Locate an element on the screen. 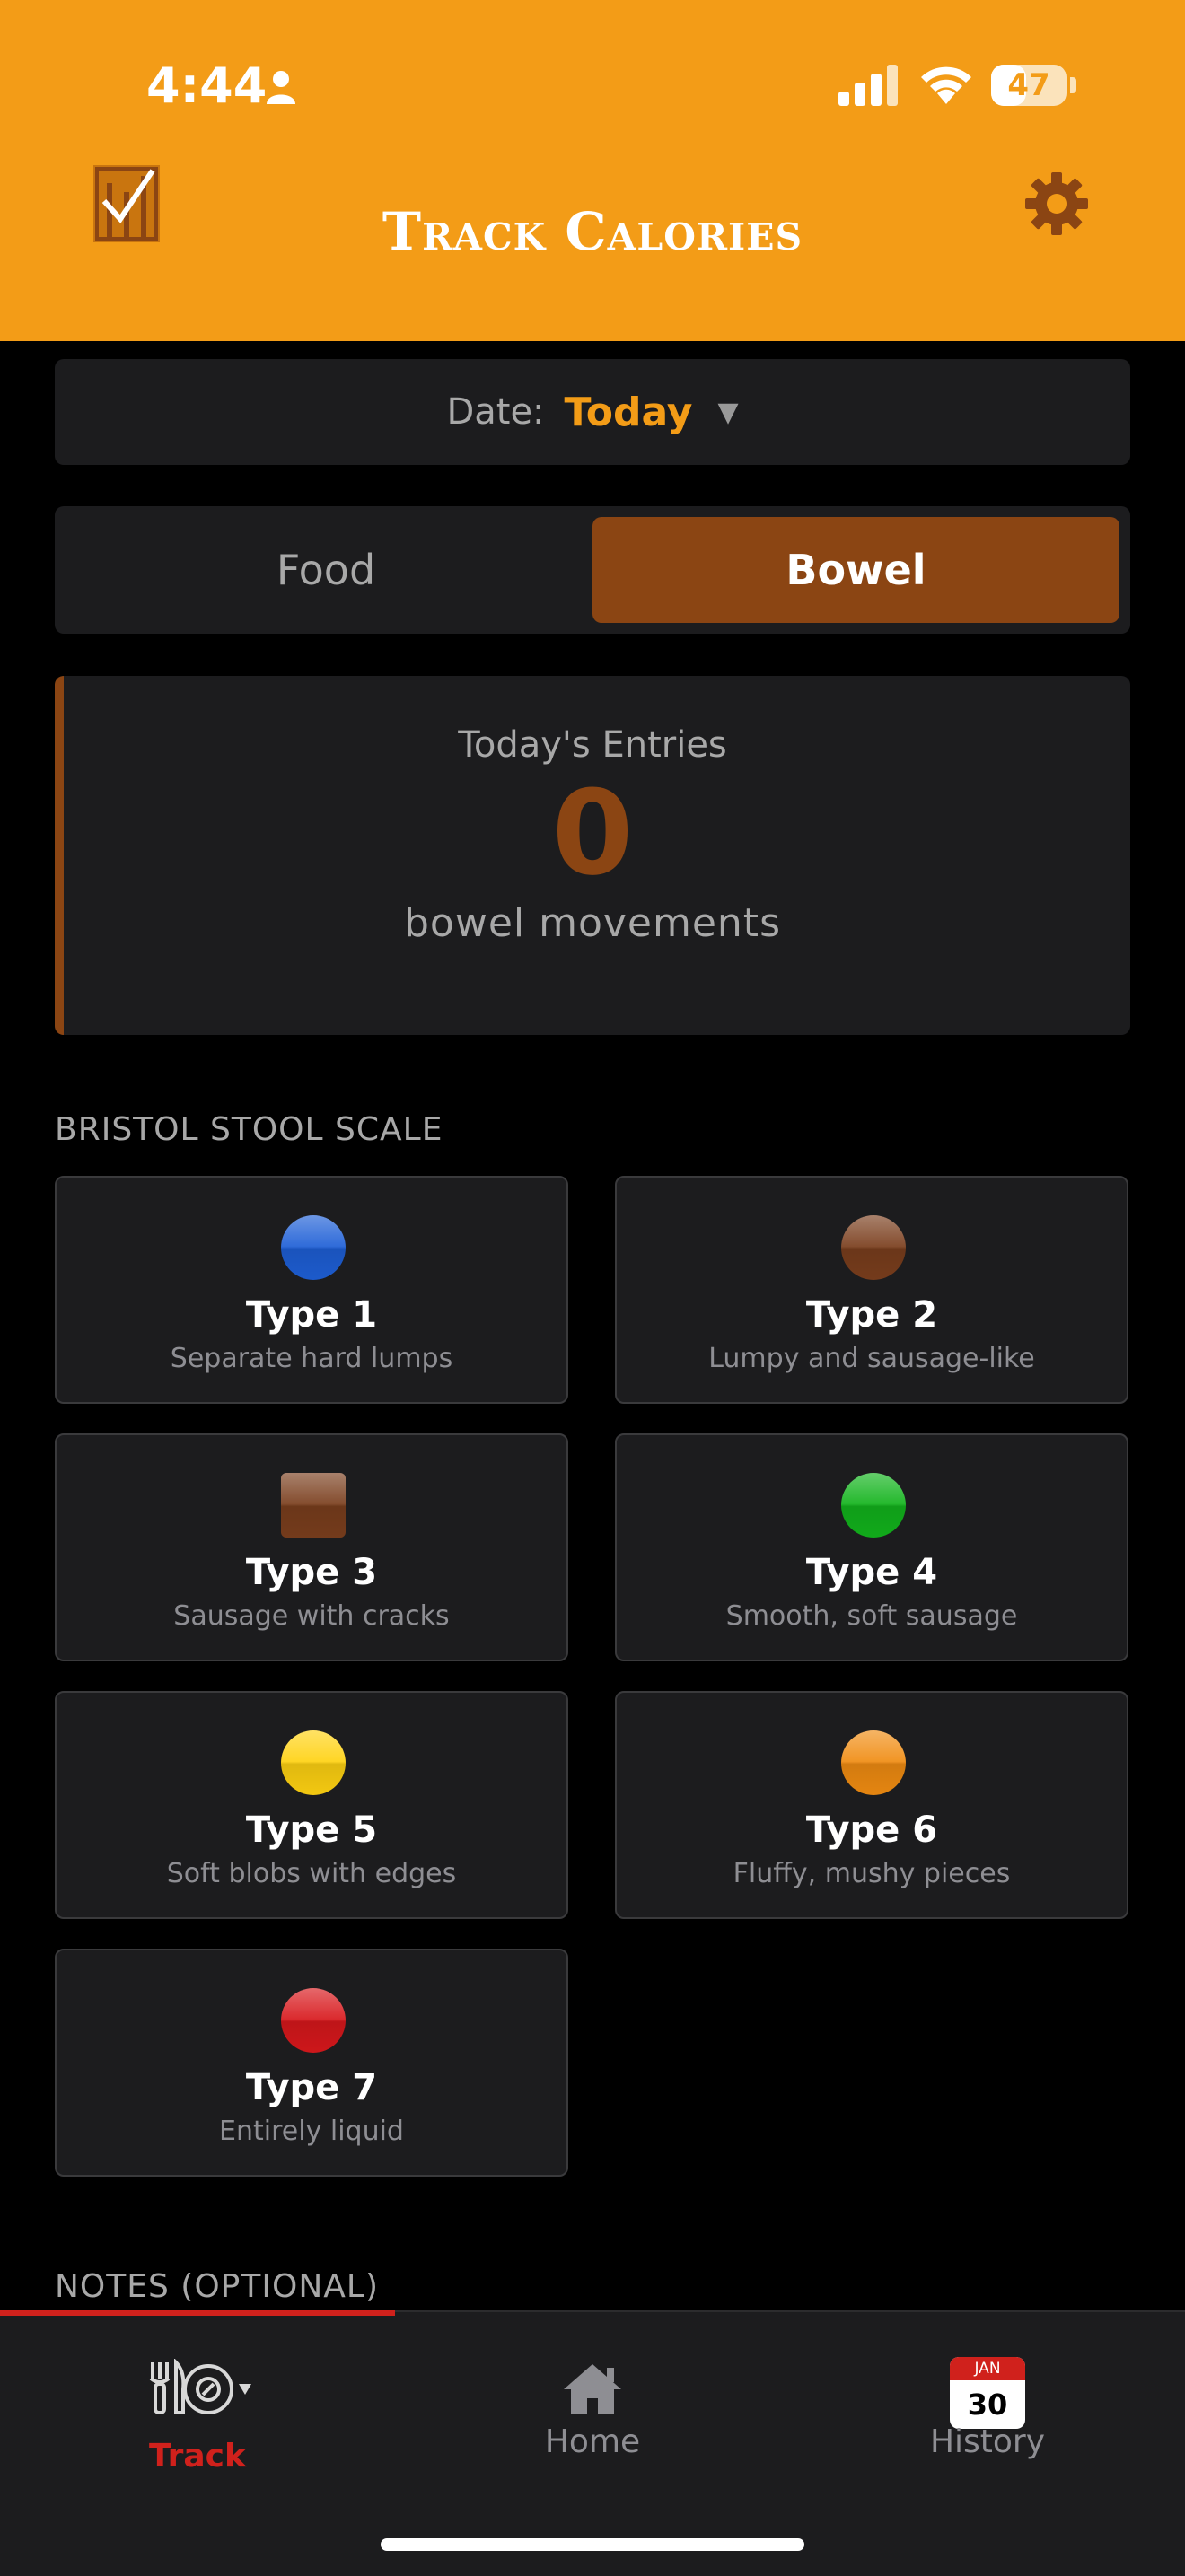 The height and width of the screenshot is (2576, 1185). bristol-type-card: Type 4 Smooth, soft sausage is located at coordinates (871, 1547).